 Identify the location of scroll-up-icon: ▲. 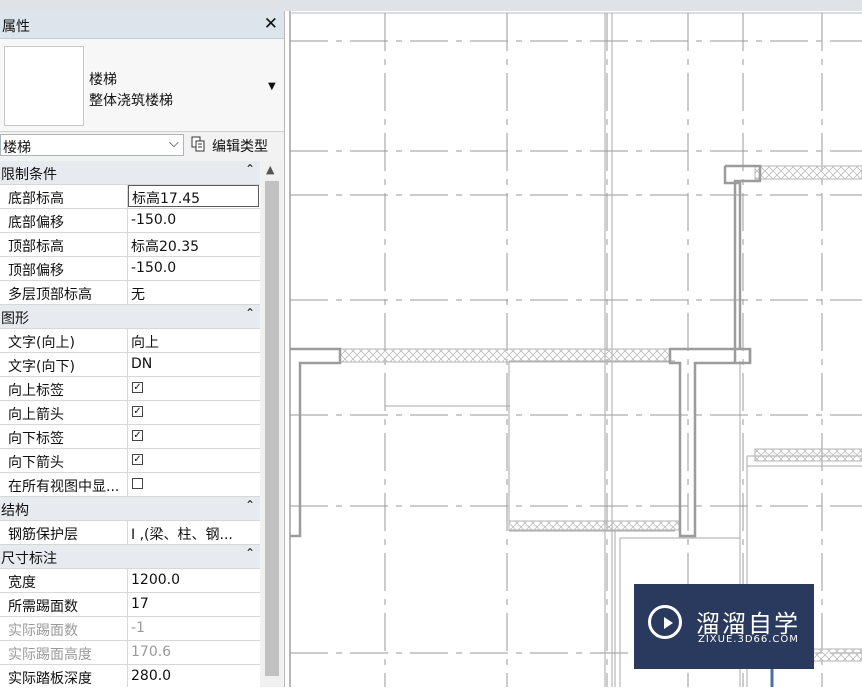
(270, 169).